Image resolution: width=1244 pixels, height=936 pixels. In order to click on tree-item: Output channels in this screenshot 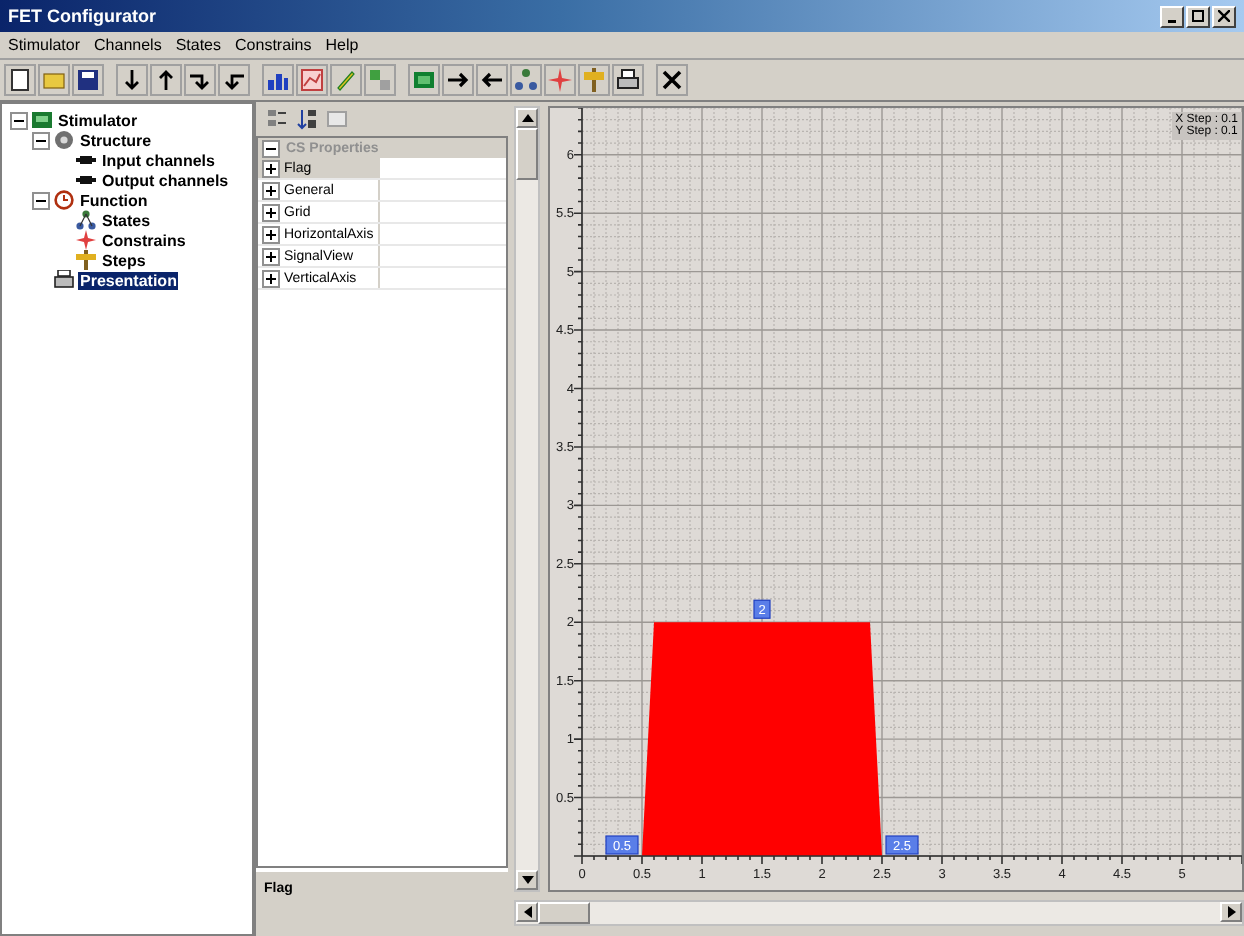, I will do `click(165, 180)`.